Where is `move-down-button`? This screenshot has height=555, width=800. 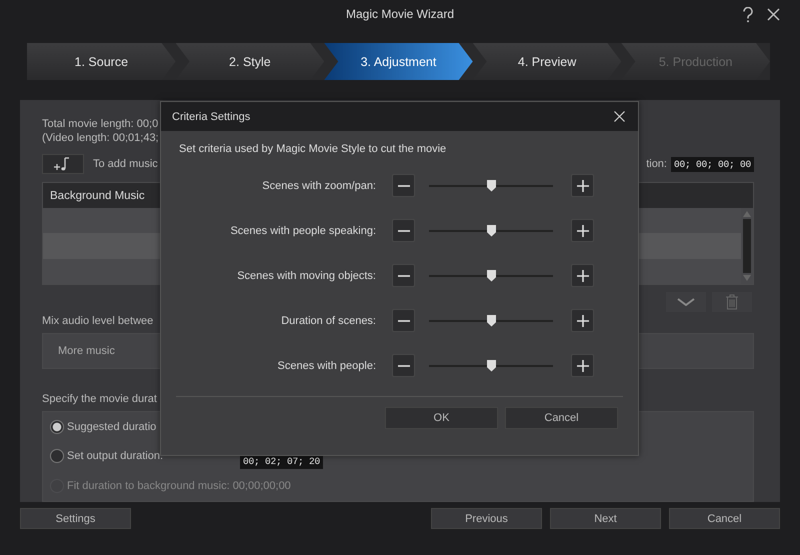 move-down-button is located at coordinates (686, 302).